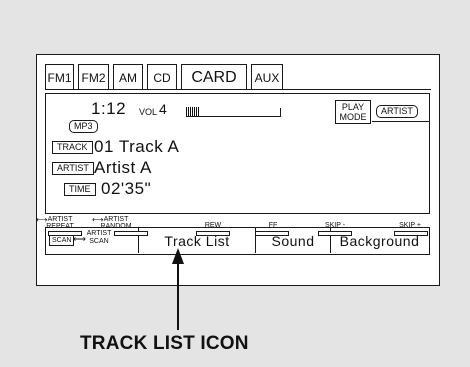 This screenshot has width=470, height=367. Describe the element at coordinates (178, 289) in the screenshot. I see `callout-arrow-icon` at that location.